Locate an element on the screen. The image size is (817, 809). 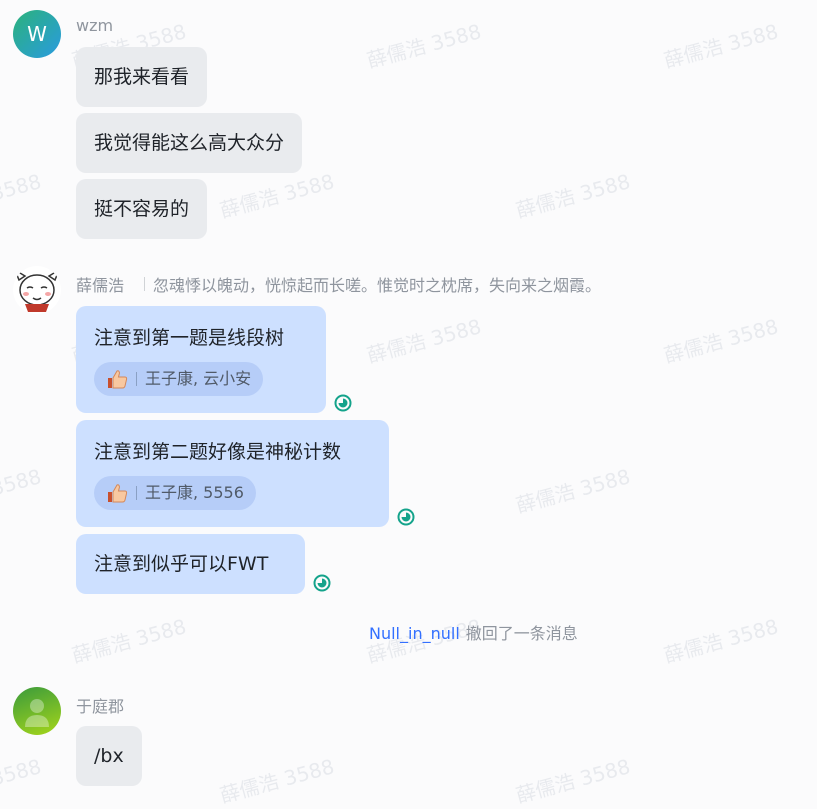
message-text: /bx is located at coordinates (109, 756).